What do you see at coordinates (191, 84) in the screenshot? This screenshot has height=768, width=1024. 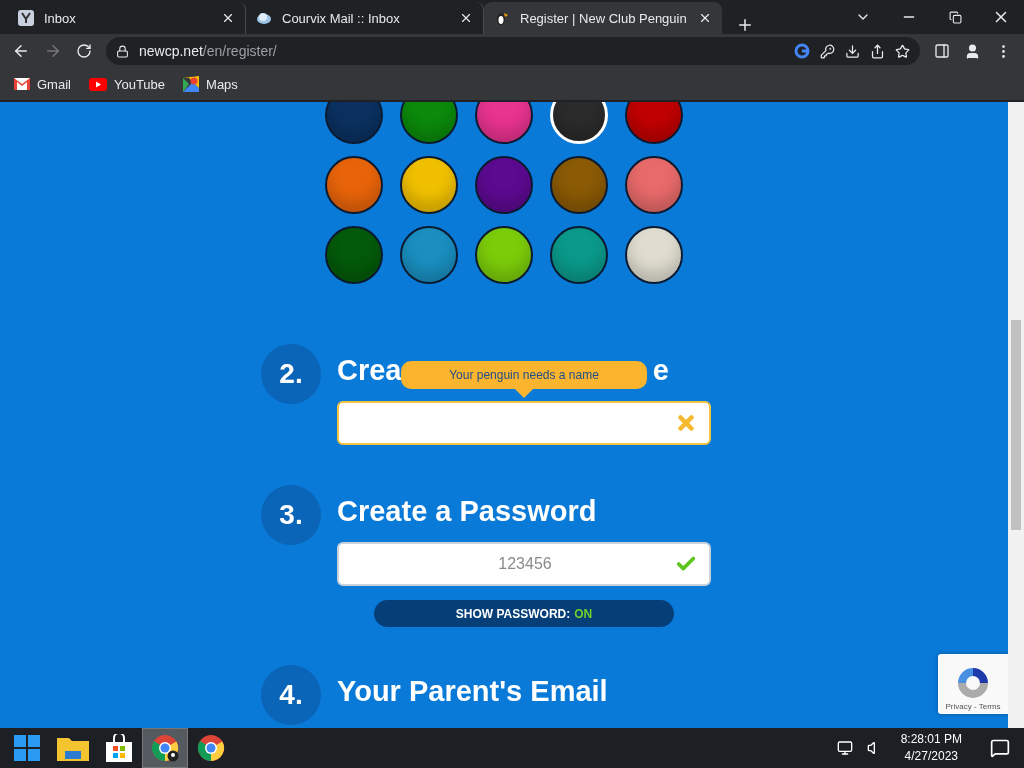 I see `map-pin-icon` at bounding box center [191, 84].